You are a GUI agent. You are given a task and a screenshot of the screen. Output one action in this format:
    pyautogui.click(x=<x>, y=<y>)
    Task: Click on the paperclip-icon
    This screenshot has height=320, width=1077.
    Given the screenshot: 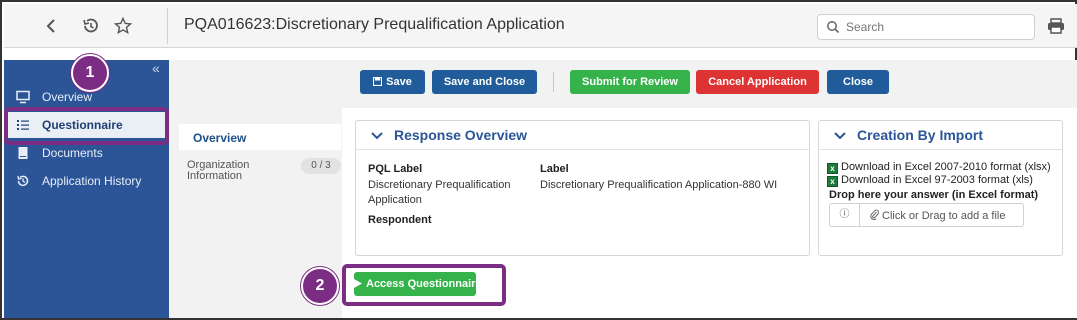 What is the action you would take?
    pyautogui.click(x=875, y=215)
    